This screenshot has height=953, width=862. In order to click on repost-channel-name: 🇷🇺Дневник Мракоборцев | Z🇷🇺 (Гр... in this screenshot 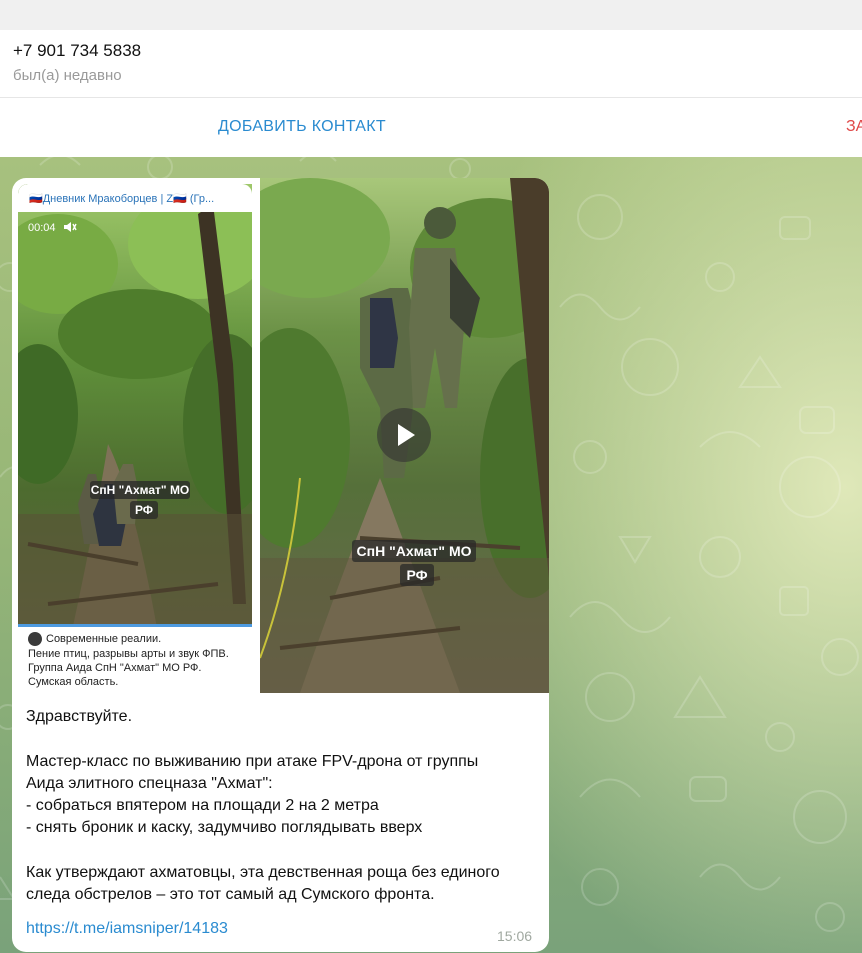, I will do `click(121, 198)`.